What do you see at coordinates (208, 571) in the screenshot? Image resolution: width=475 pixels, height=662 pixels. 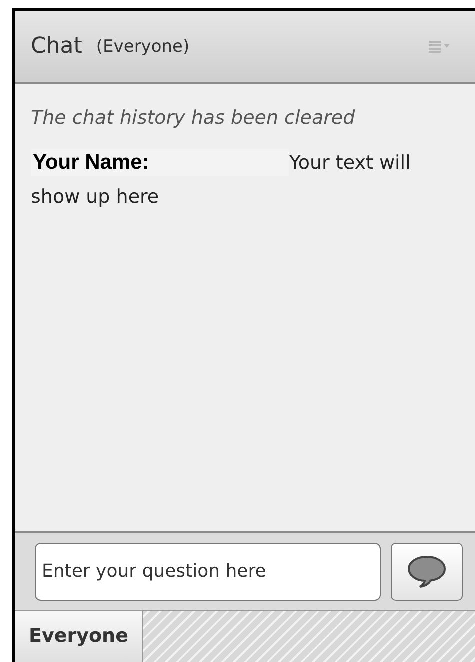 I see `question-field: Enter your question here` at bounding box center [208, 571].